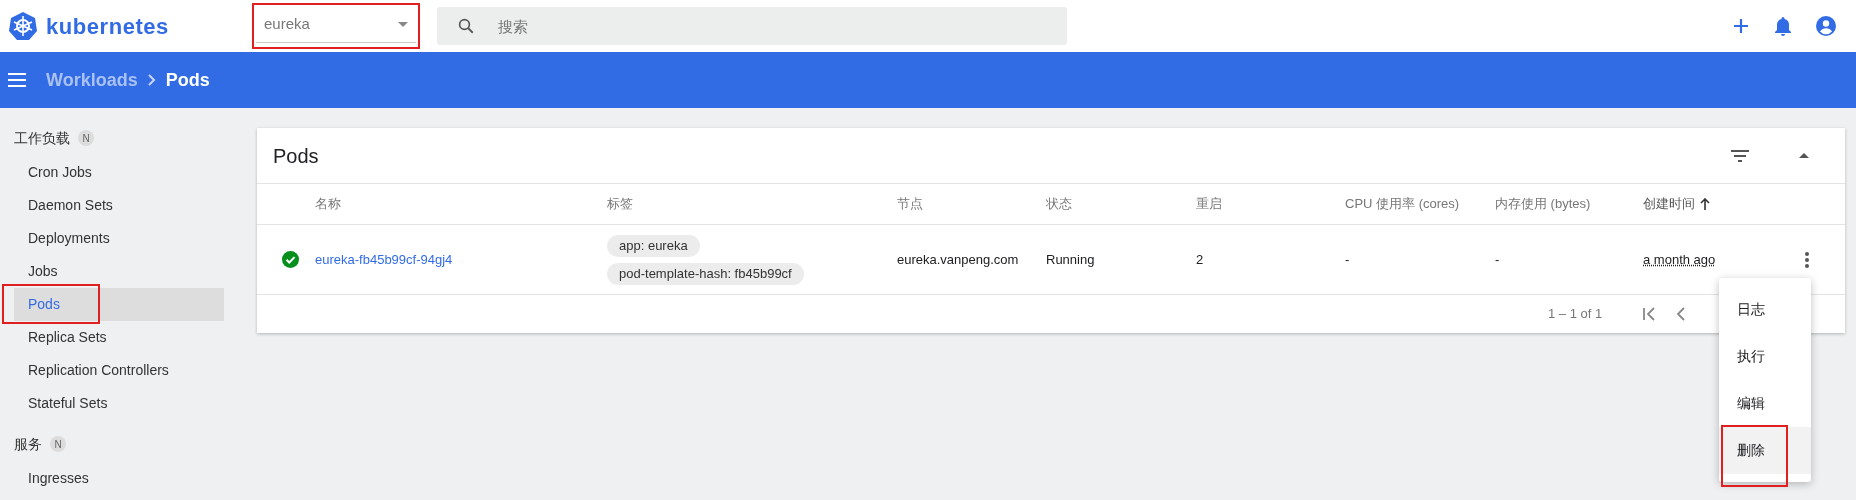  What do you see at coordinates (466, 26) in the screenshot?
I see `search-icon` at bounding box center [466, 26].